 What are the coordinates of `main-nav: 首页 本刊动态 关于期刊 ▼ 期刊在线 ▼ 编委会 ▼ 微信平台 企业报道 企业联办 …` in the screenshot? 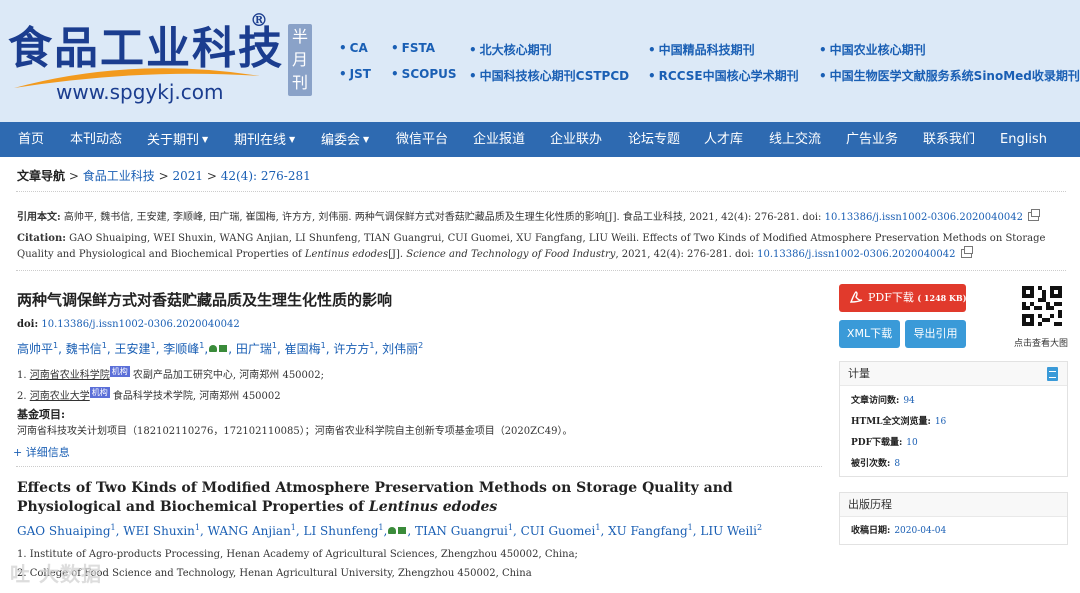 It's located at (540, 139).